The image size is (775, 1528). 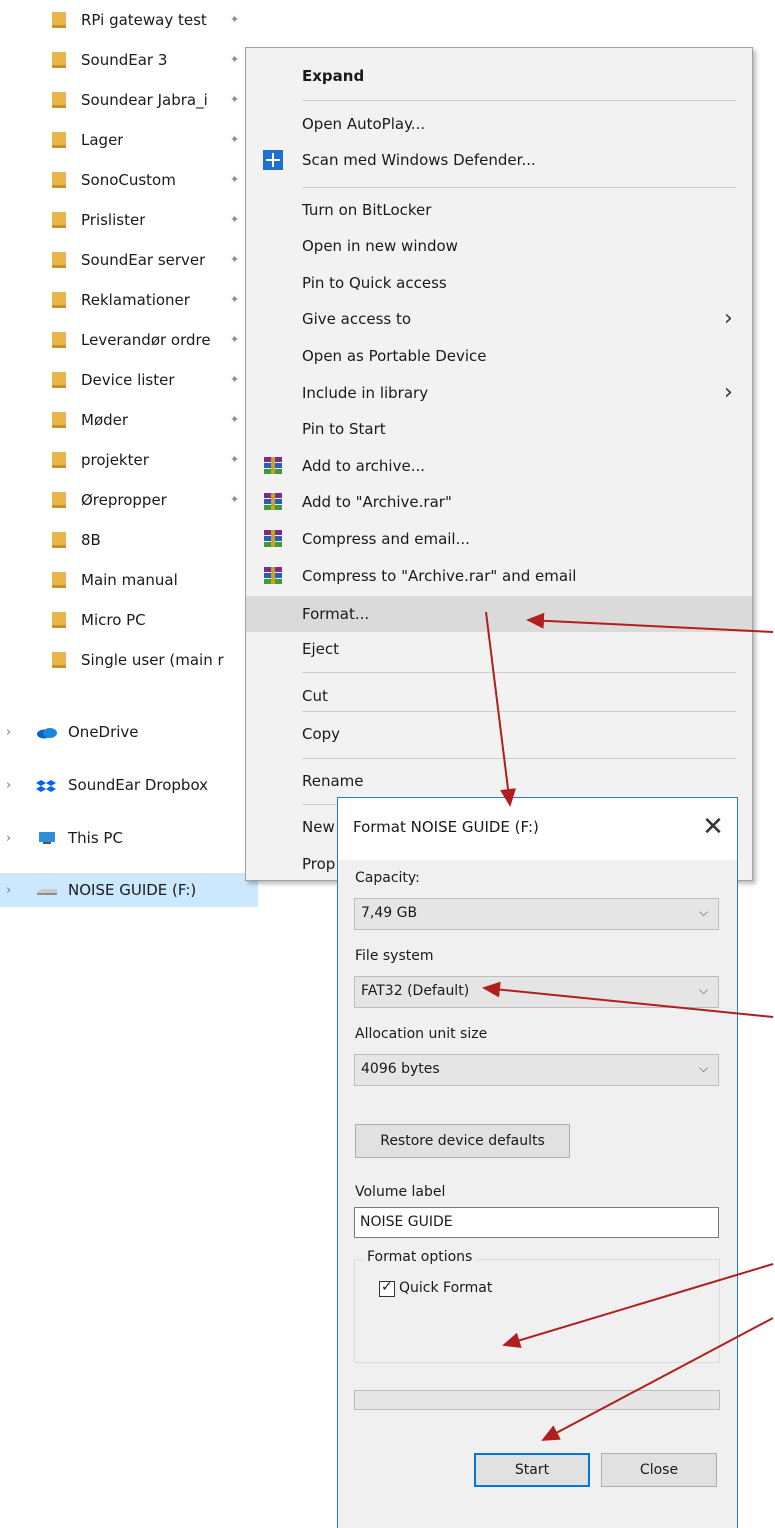 What do you see at coordinates (129, 140) in the screenshot?
I see `nav-folder-item: Lager ✦` at bounding box center [129, 140].